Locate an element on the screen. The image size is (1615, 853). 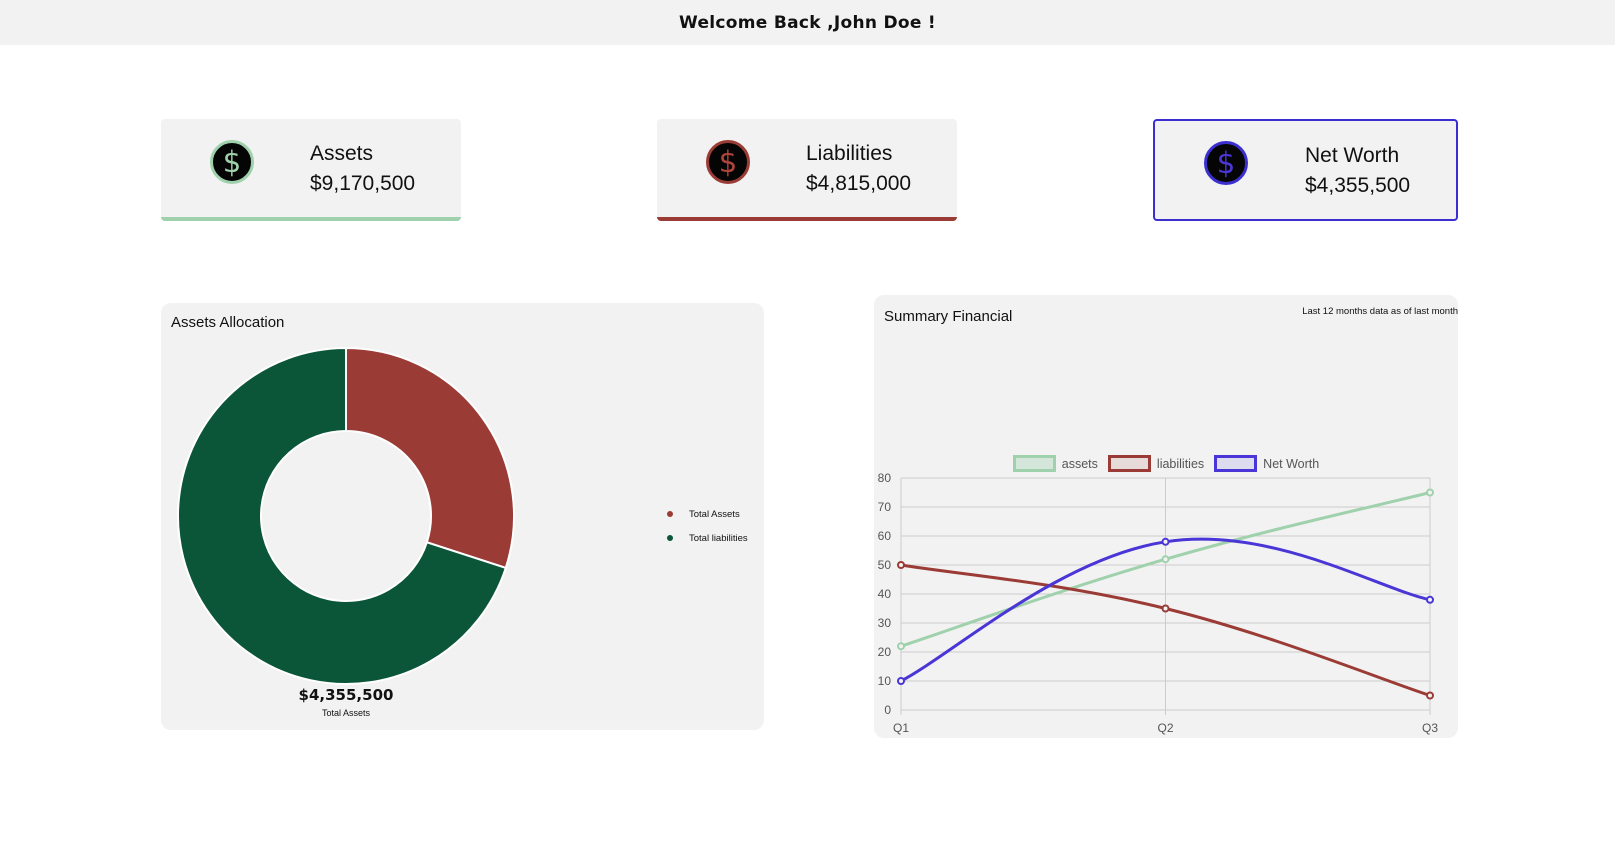
net-worth-card: $ Net Worth $4,355,500 is located at coordinates (1305, 170).